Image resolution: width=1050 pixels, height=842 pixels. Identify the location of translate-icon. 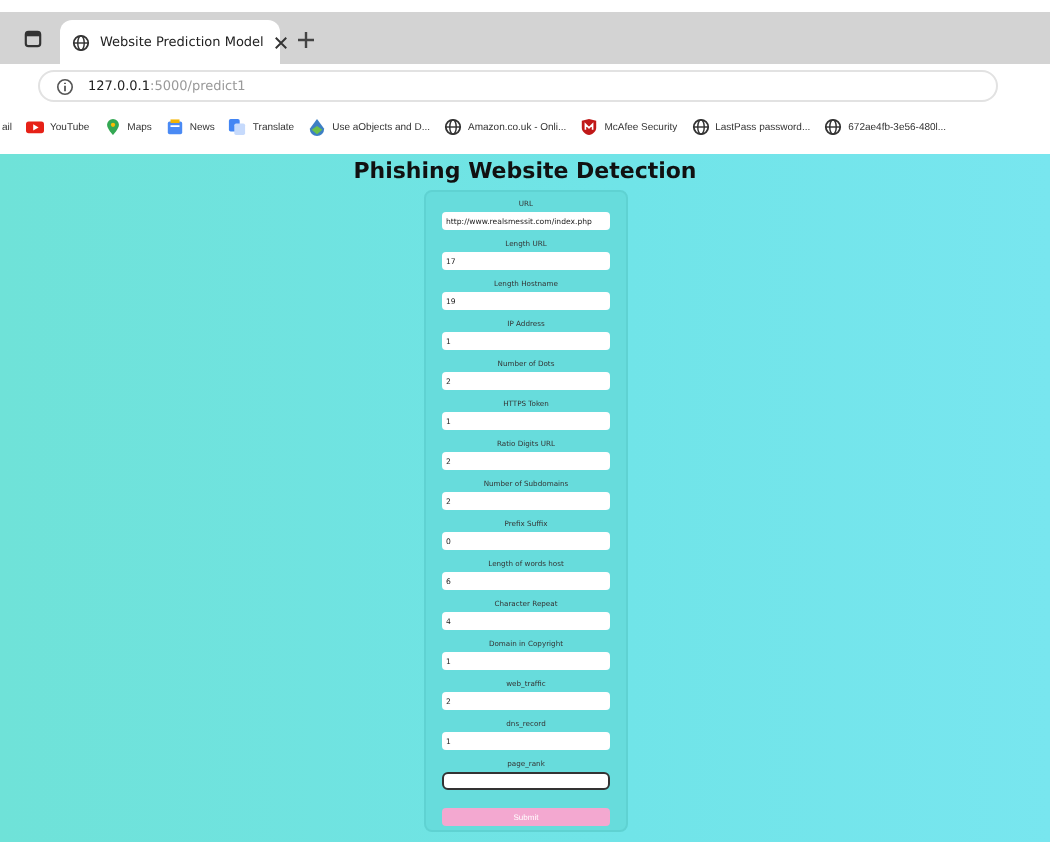
(237, 127).